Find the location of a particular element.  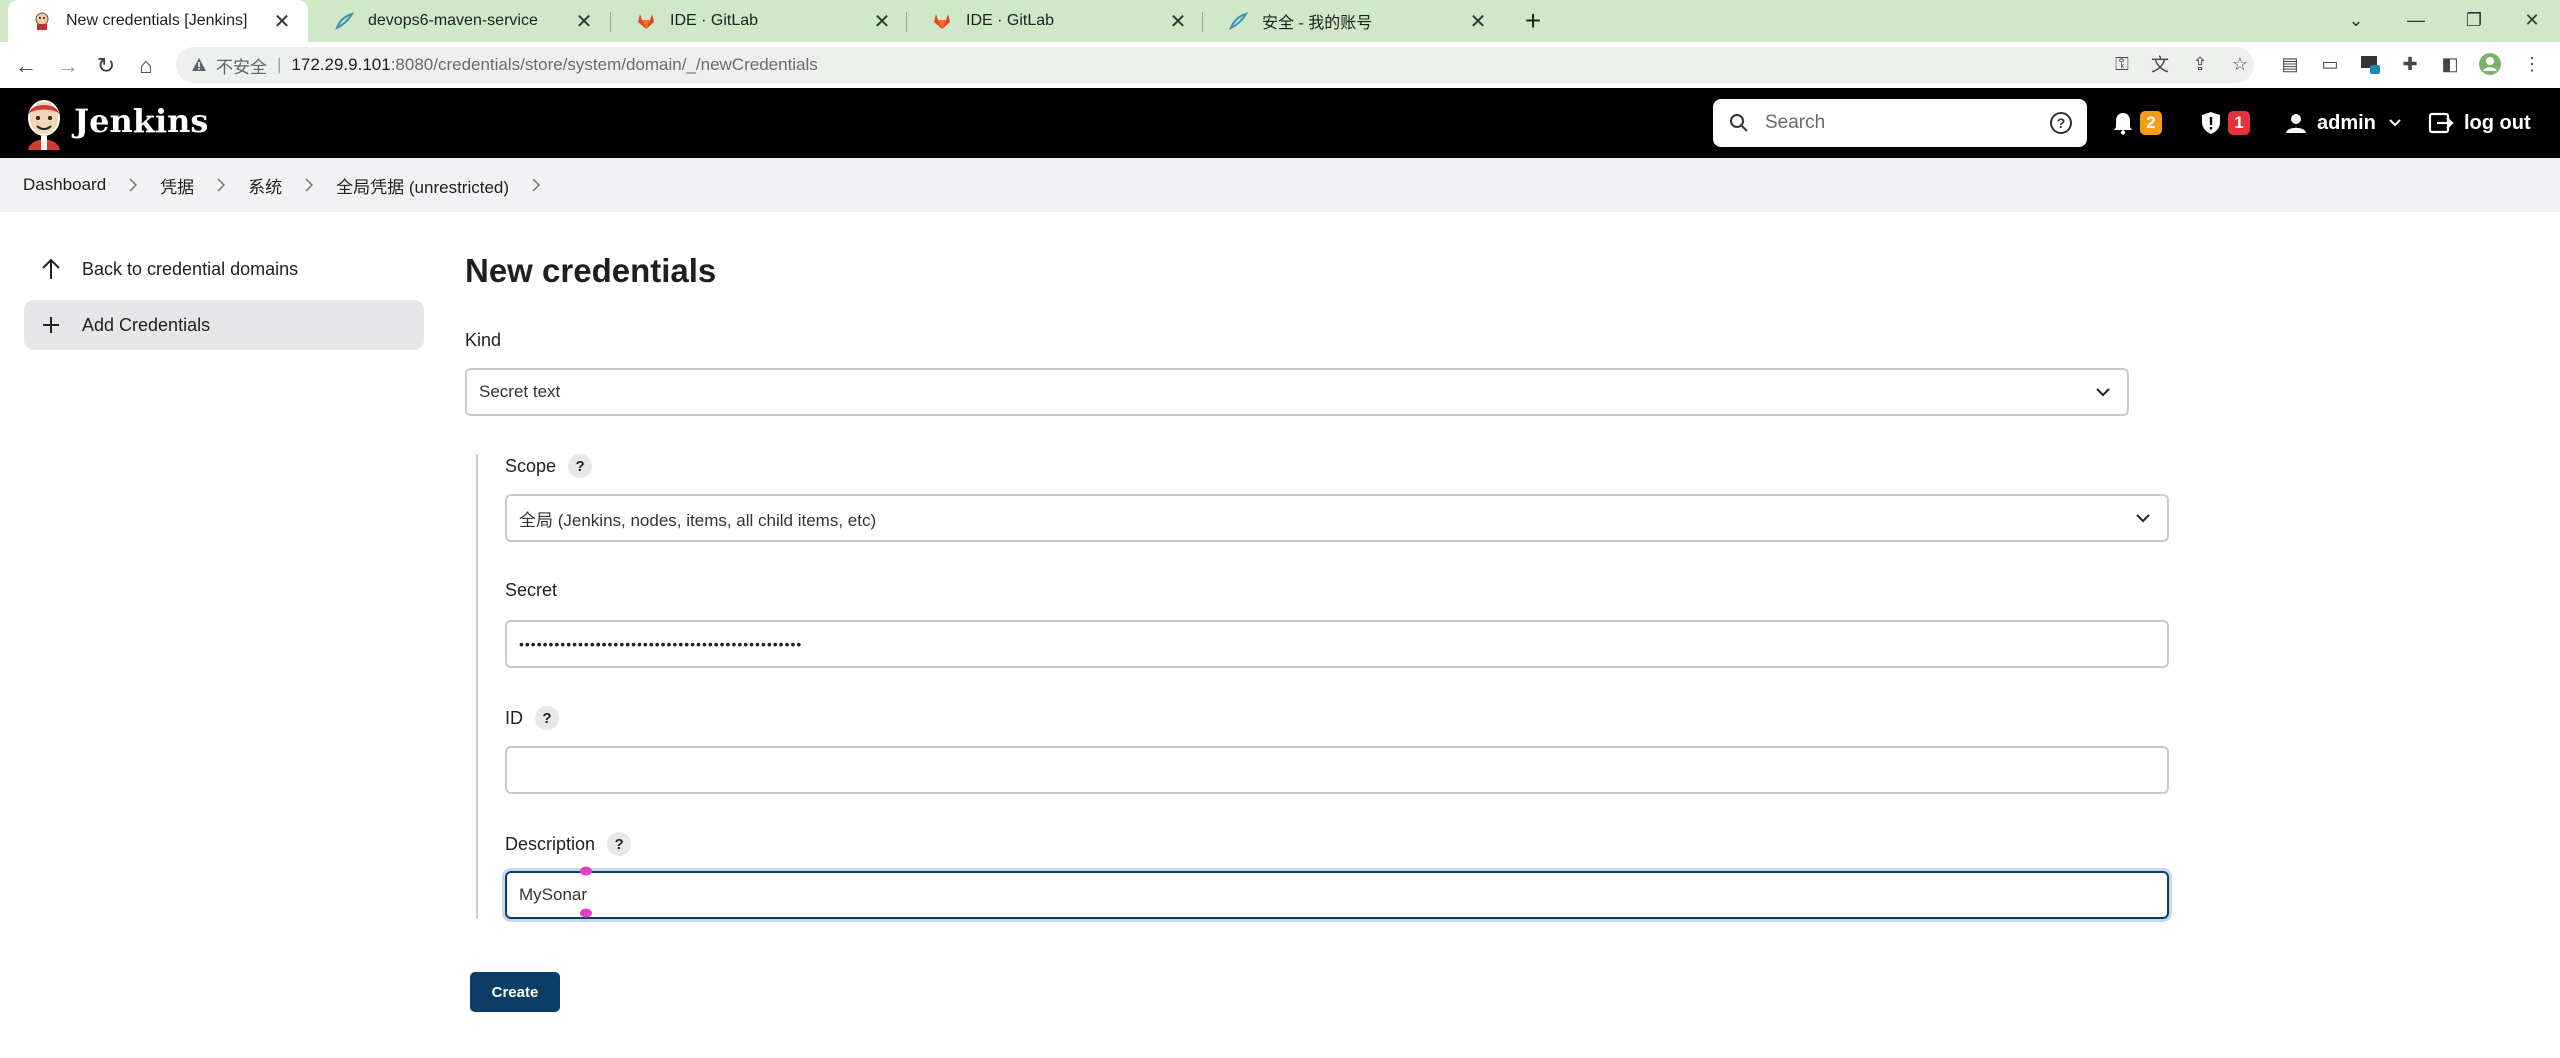

address-host: 172.29.9.101 is located at coordinates (341, 64).